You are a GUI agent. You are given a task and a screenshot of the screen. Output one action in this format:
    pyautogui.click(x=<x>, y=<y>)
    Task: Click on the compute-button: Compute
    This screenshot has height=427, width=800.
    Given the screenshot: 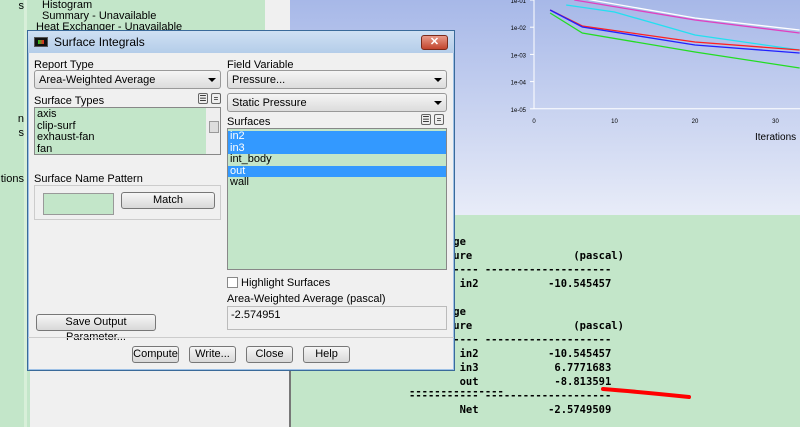 What is the action you would take?
    pyautogui.click(x=155, y=354)
    